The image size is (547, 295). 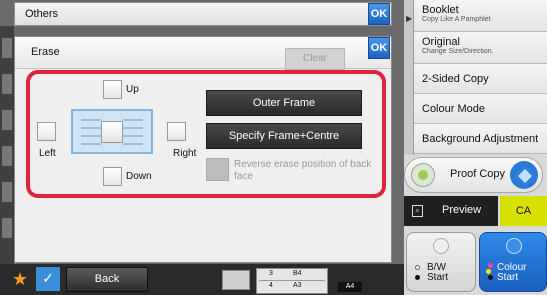 What do you see at coordinates (440, 10) in the screenshot?
I see `booklet-title: Booklet` at bounding box center [440, 10].